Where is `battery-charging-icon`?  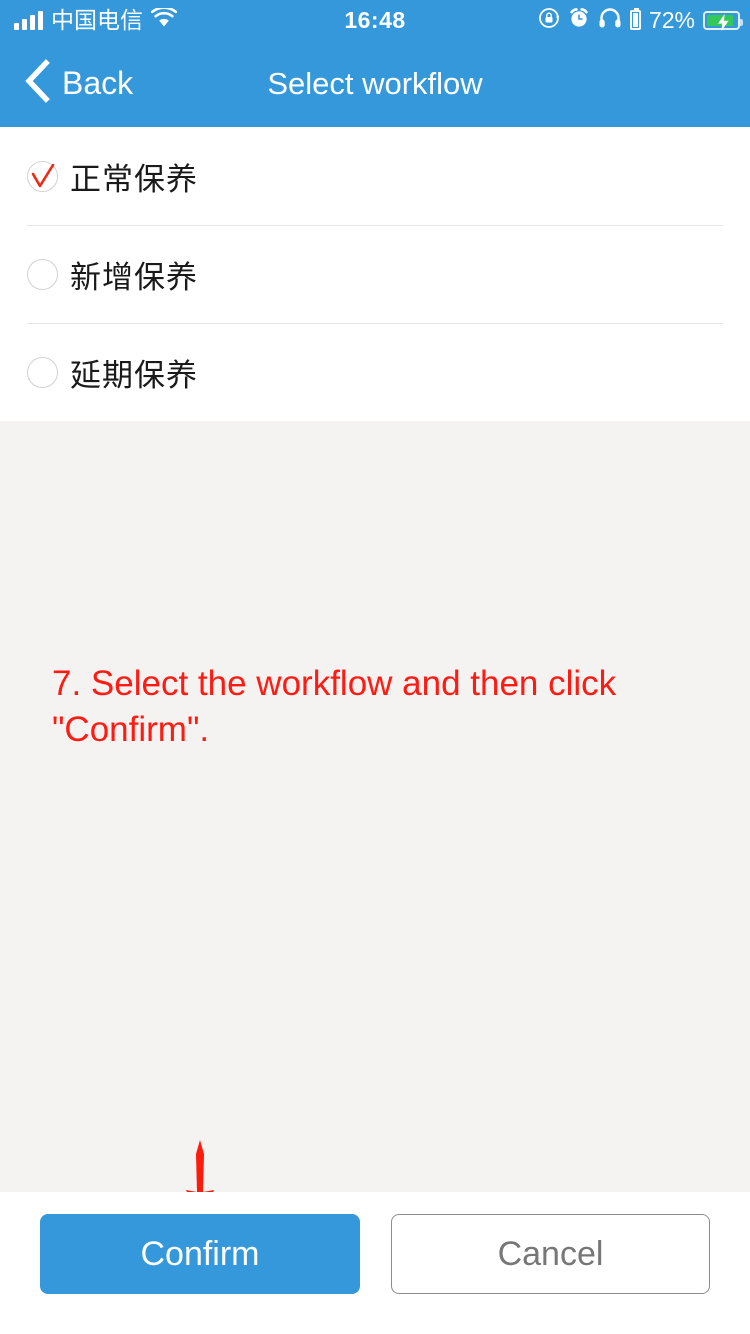
battery-charging-icon is located at coordinates (723, 20).